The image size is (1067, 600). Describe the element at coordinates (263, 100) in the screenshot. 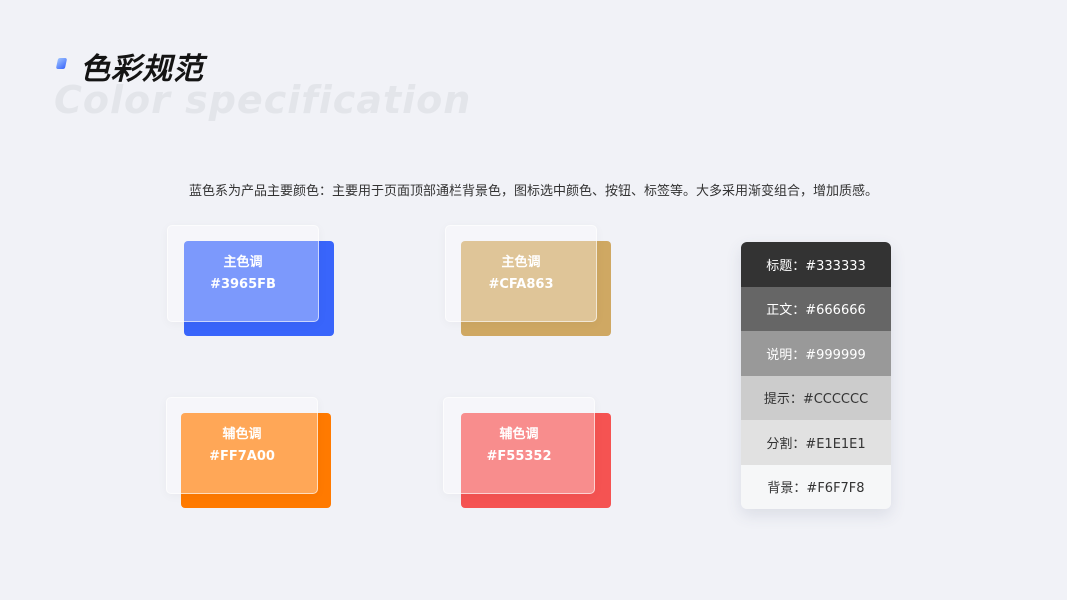

I see `page-subtitle-watermark: Color specification` at that location.